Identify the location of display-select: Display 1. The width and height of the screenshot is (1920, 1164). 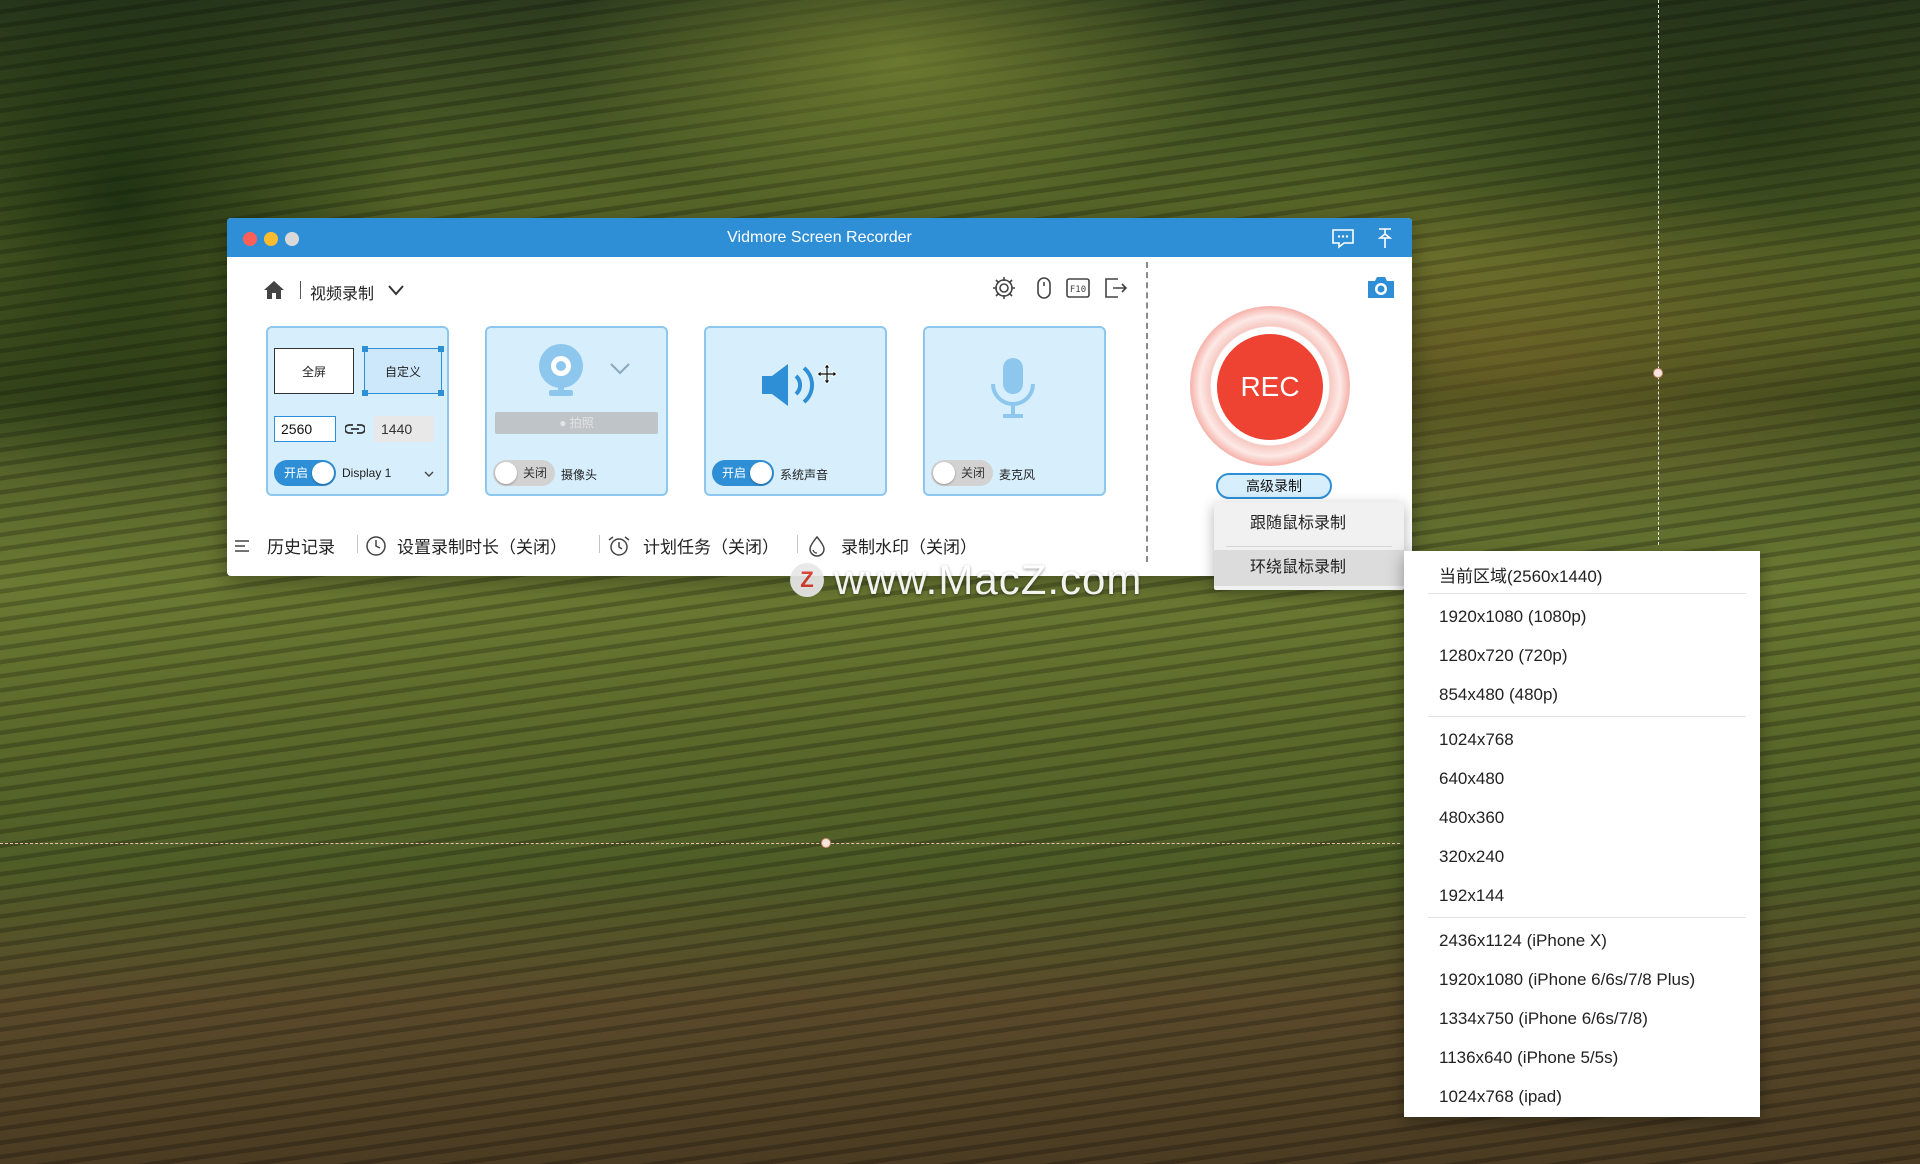
(366, 473).